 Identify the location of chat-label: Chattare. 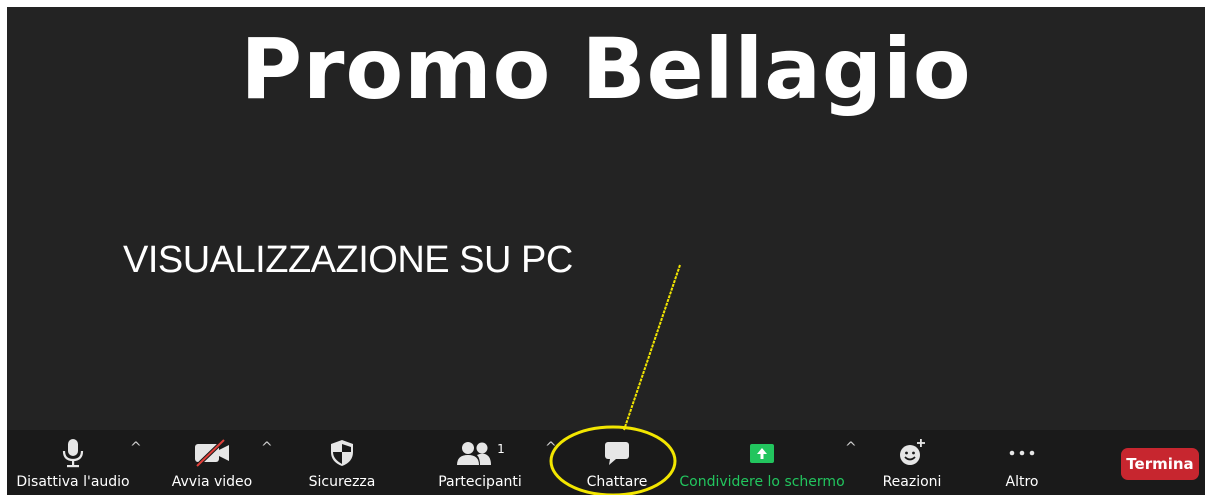
(617, 482).